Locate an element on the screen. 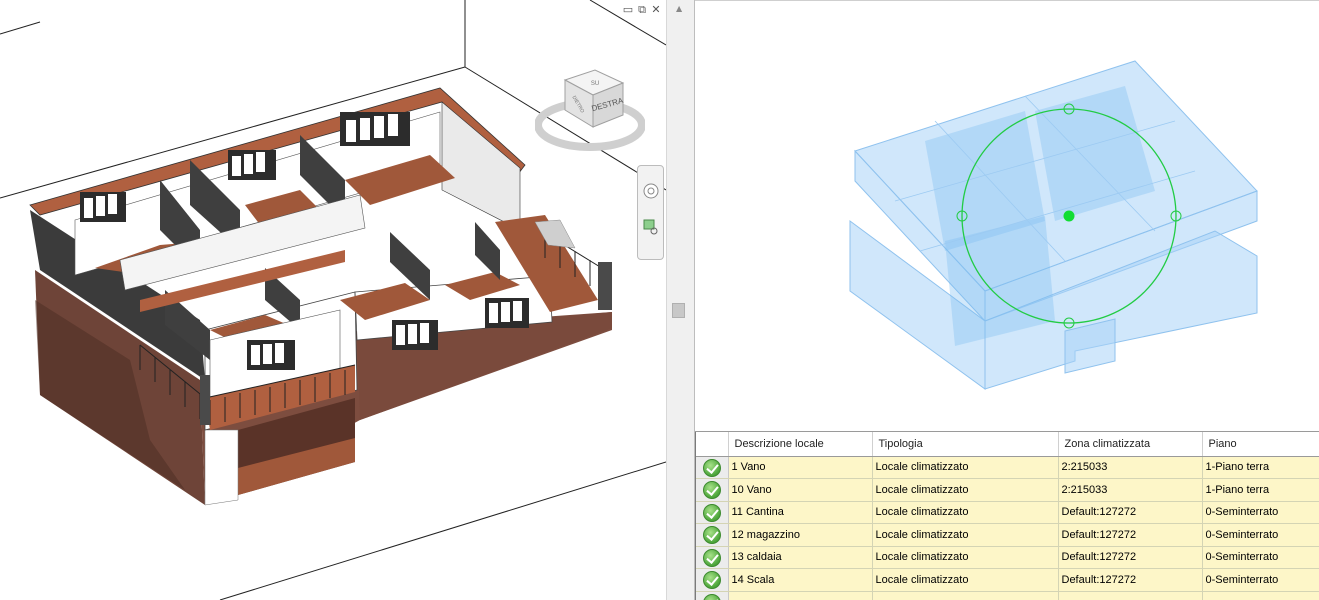  cell-descrizione: 1 Vano is located at coordinates (800, 467).